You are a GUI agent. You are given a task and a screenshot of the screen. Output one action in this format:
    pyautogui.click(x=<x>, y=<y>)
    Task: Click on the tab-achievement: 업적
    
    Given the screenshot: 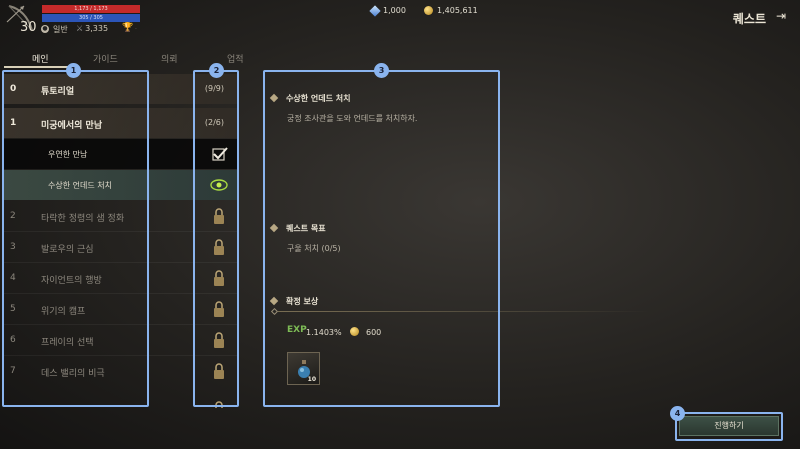 What is the action you would take?
    pyautogui.click(x=235, y=58)
    